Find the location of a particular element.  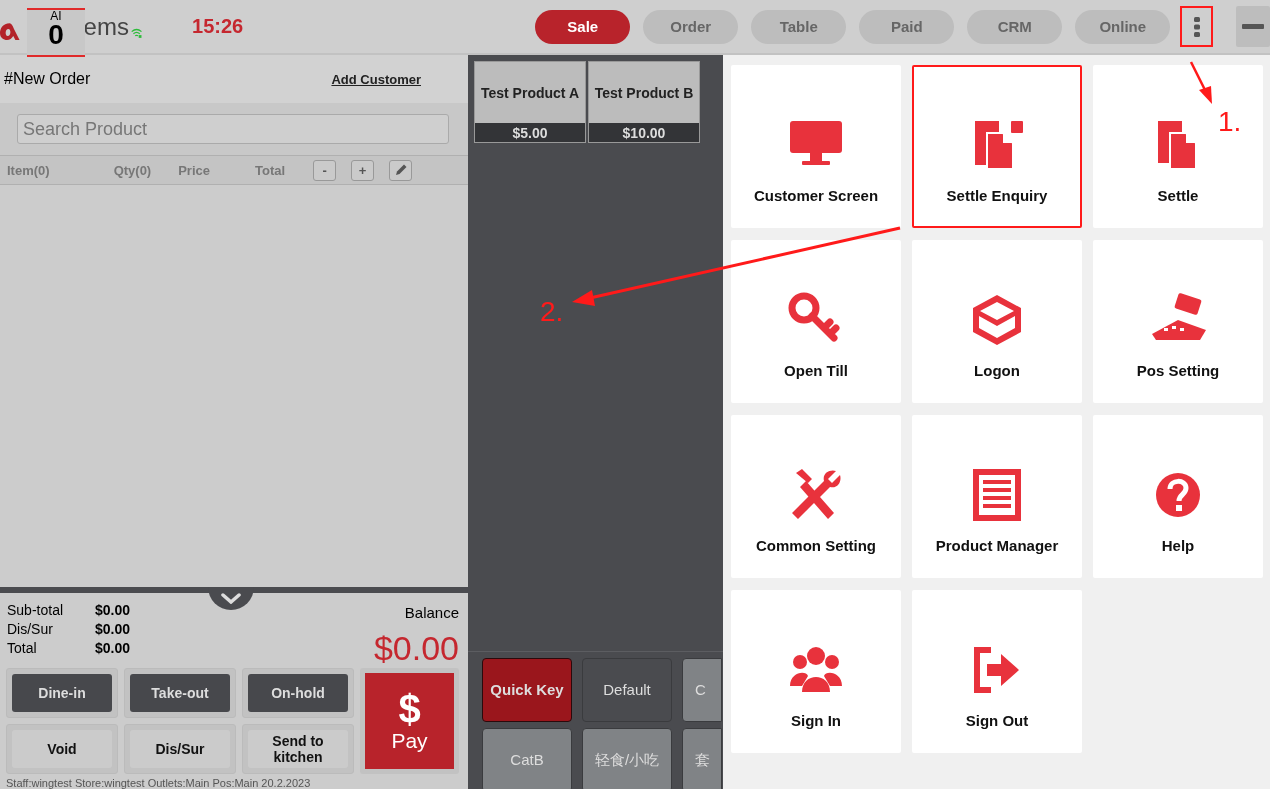

column-header: Price is located at coordinates (194, 170).